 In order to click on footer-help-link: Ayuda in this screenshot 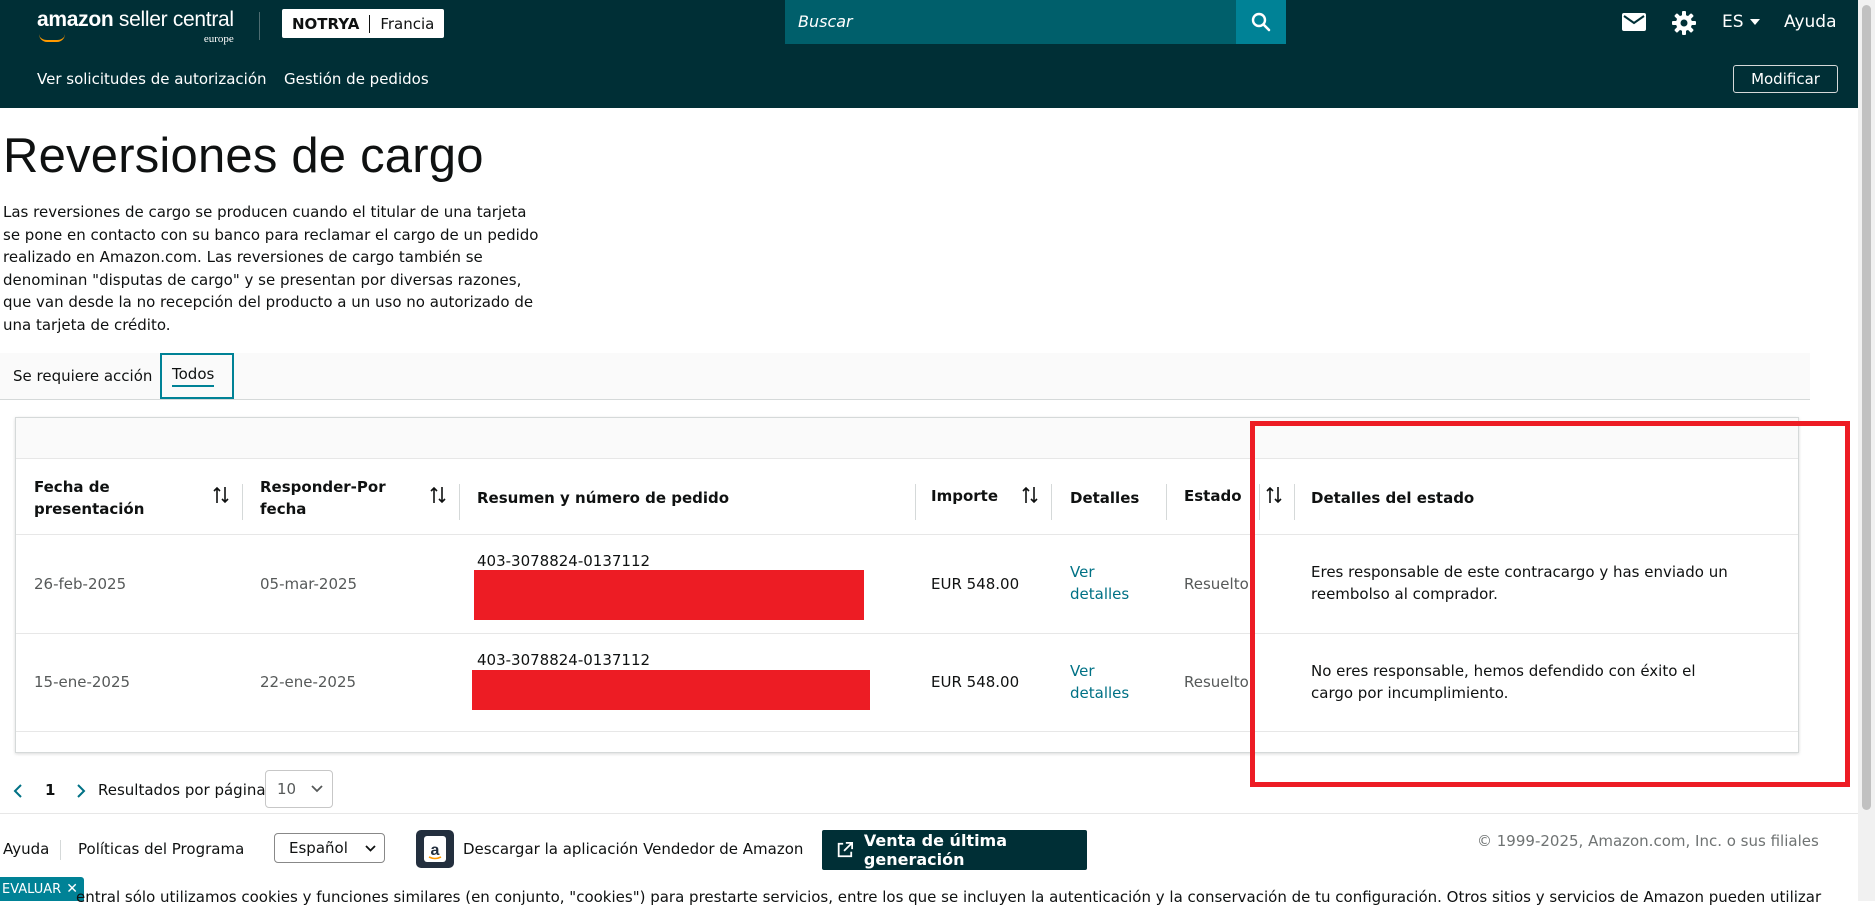, I will do `click(26, 849)`.